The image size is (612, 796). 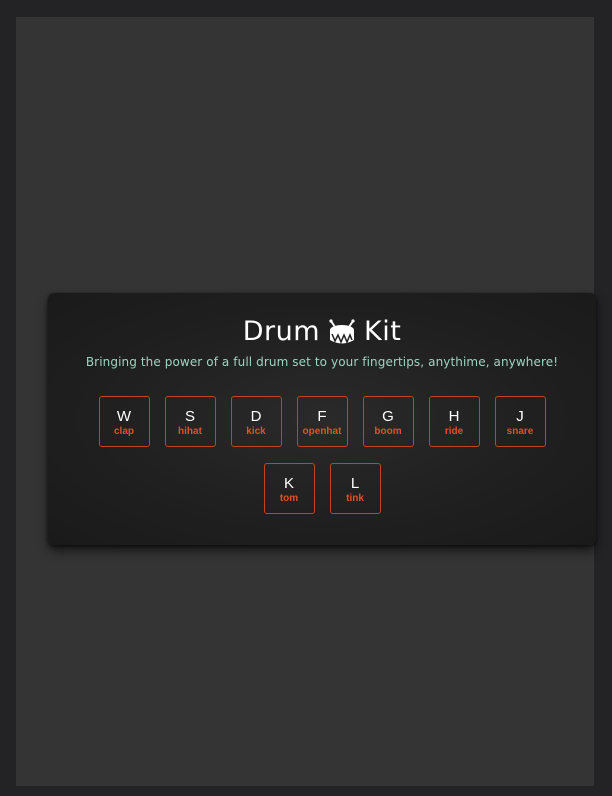 What do you see at coordinates (322, 488) in the screenshot?
I see `keys-row-2: K tom L tink` at bounding box center [322, 488].